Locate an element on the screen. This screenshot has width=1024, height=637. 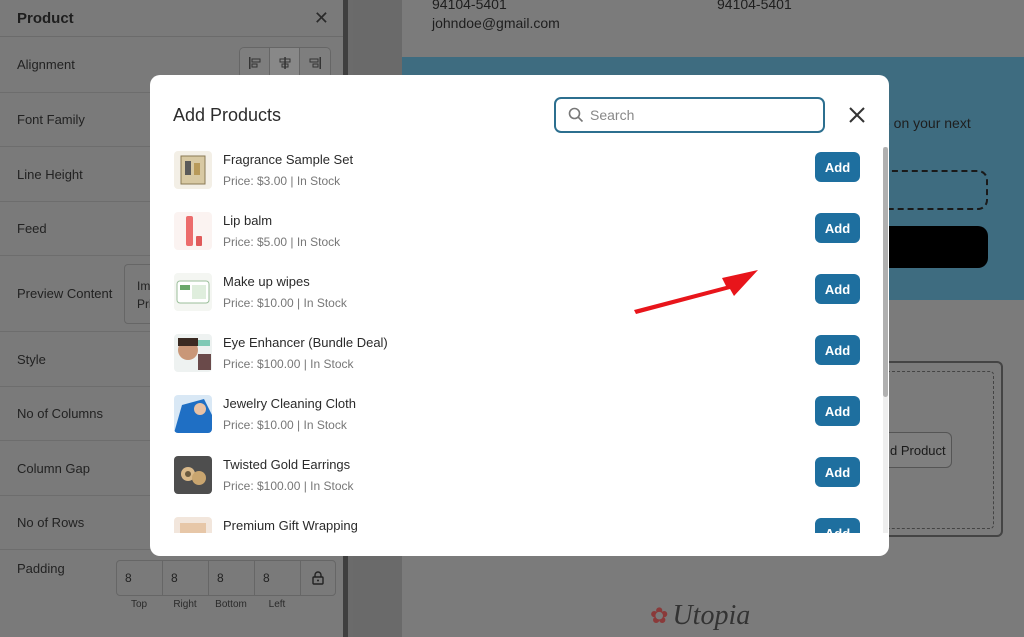
product-name: Premium Gift Wrapping is located at coordinates (290, 525).